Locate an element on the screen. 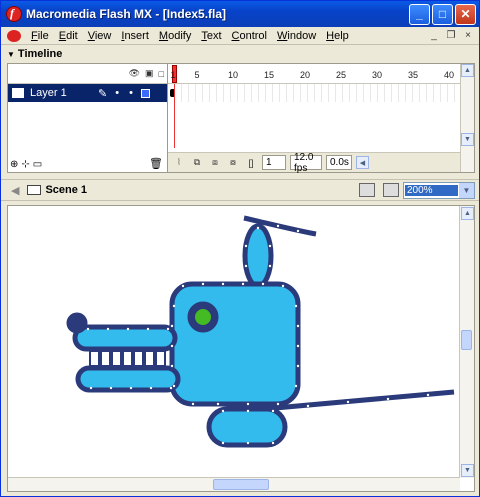 This screenshot has width=480, height=497. layer-icon is located at coordinates (18, 93).